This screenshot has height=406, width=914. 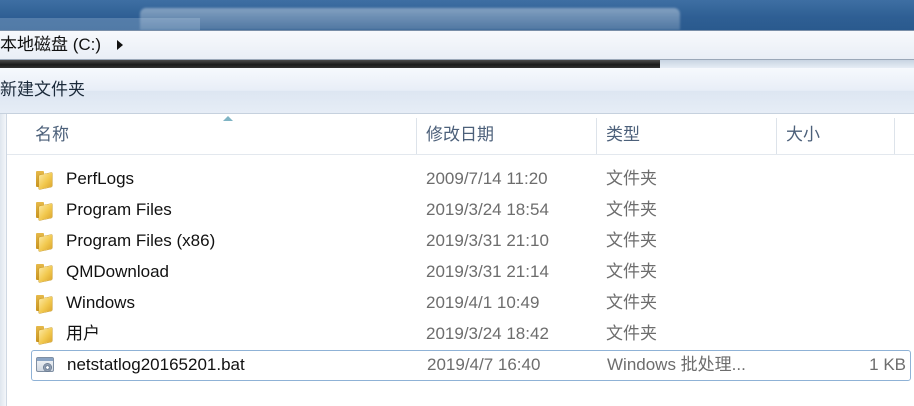 I want to click on file-modified-date: 2019/3/31 21:14, so click(x=487, y=271).